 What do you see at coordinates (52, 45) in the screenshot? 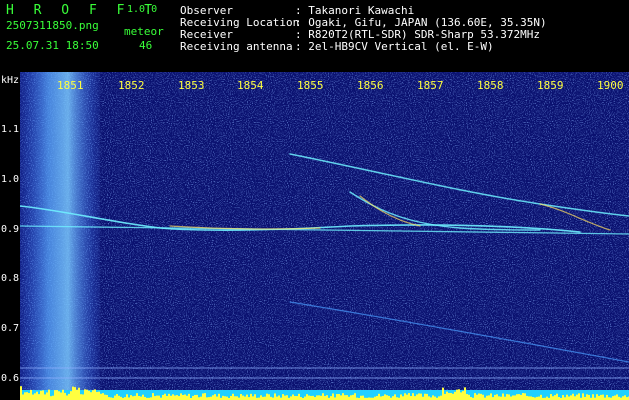
I see `date-time: 25.07.31 18:50` at bounding box center [52, 45].